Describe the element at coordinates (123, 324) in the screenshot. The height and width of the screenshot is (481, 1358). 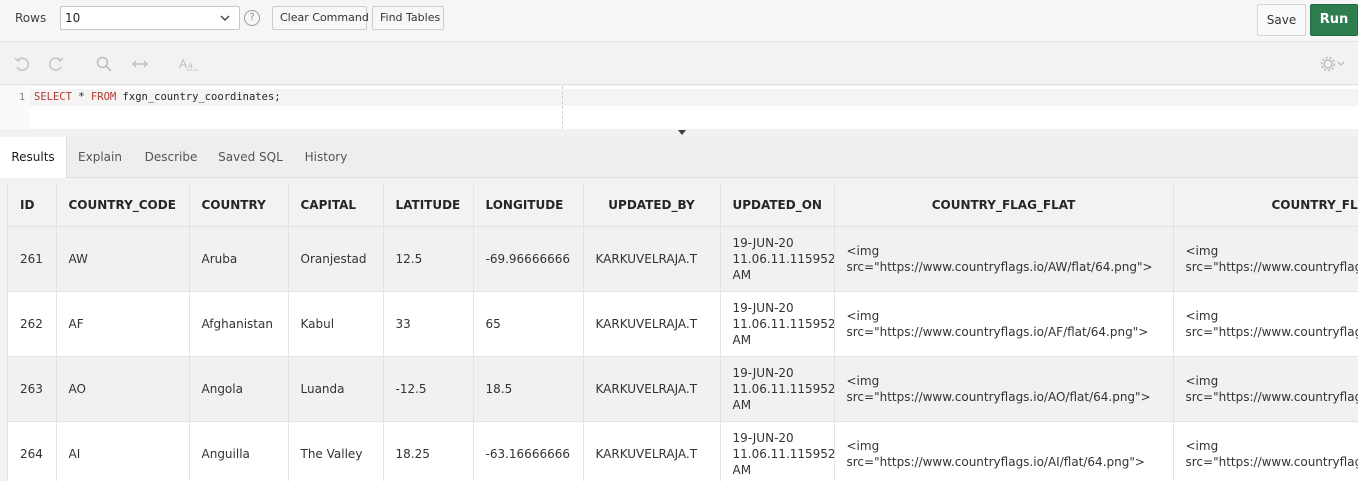
I see `cell-country-code: AF` at that location.